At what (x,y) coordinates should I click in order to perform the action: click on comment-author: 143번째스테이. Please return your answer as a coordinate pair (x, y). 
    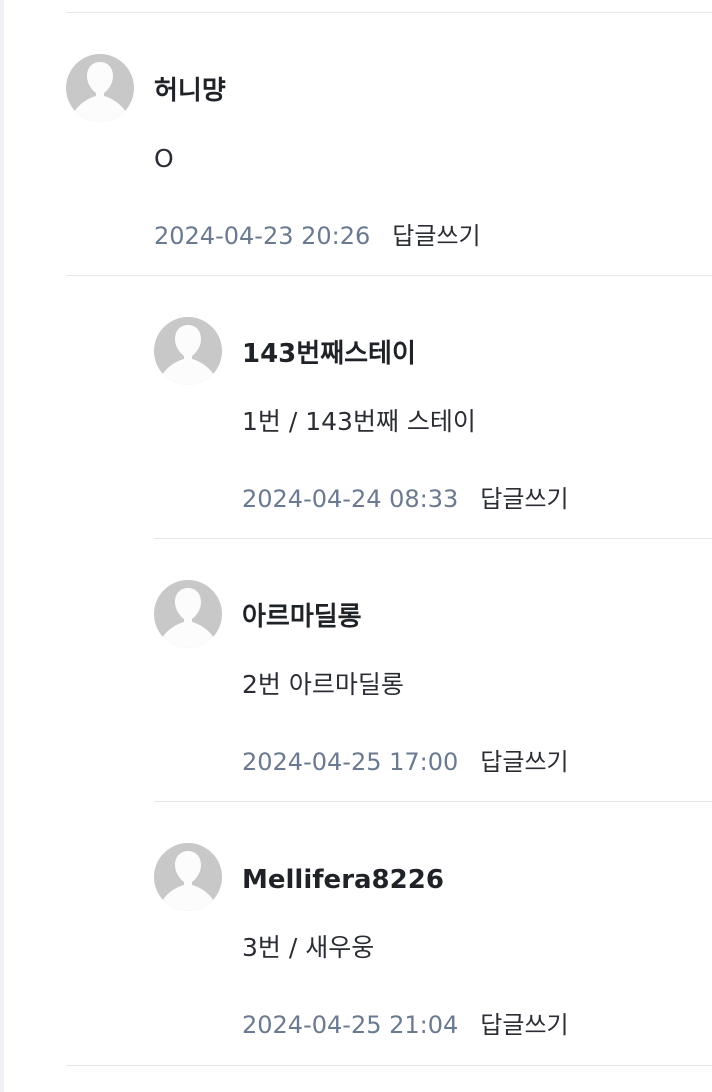
    Looking at the image, I should click on (329, 354).